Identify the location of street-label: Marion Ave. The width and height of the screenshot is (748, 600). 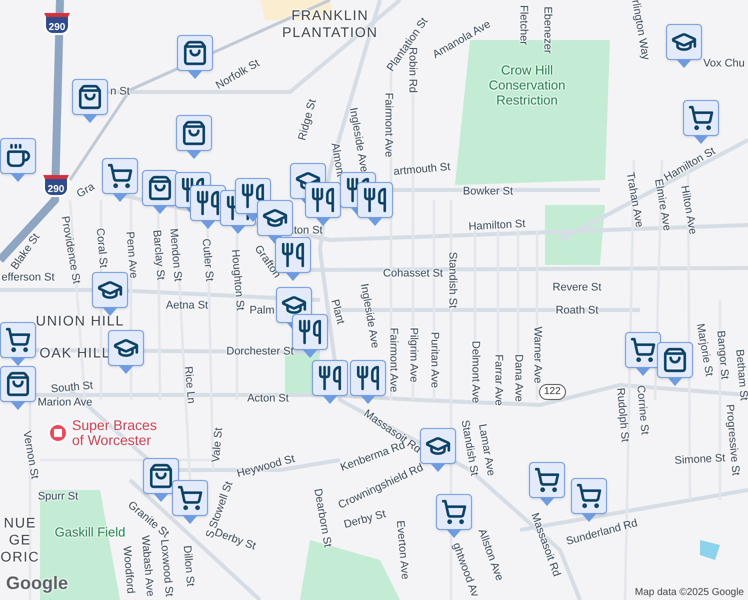
(65, 403).